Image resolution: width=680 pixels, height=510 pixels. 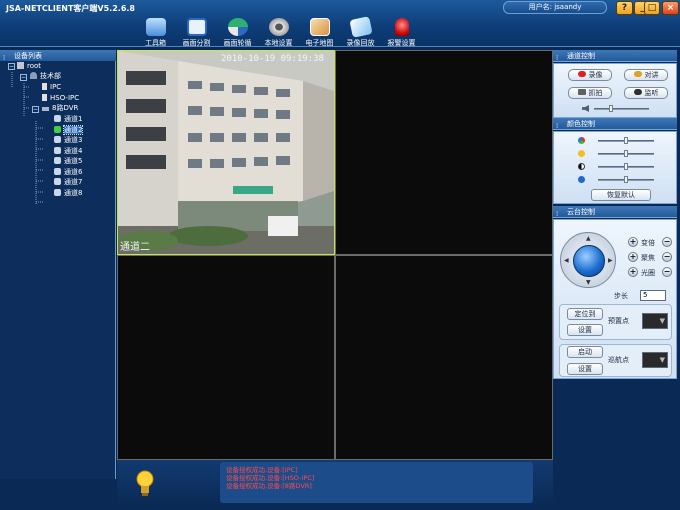 What do you see at coordinates (648, 243) in the screenshot?
I see `zoom-label: 变倍` at bounding box center [648, 243].